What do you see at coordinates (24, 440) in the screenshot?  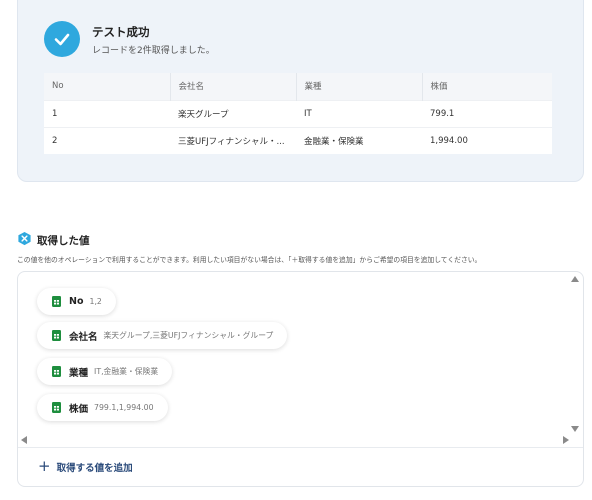 I see `scroll-left-arrow` at bounding box center [24, 440].